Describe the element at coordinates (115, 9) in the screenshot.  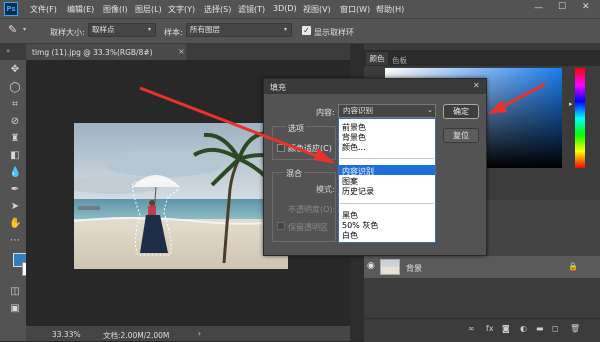
I see `menu-image: 图像(I)` at that location.